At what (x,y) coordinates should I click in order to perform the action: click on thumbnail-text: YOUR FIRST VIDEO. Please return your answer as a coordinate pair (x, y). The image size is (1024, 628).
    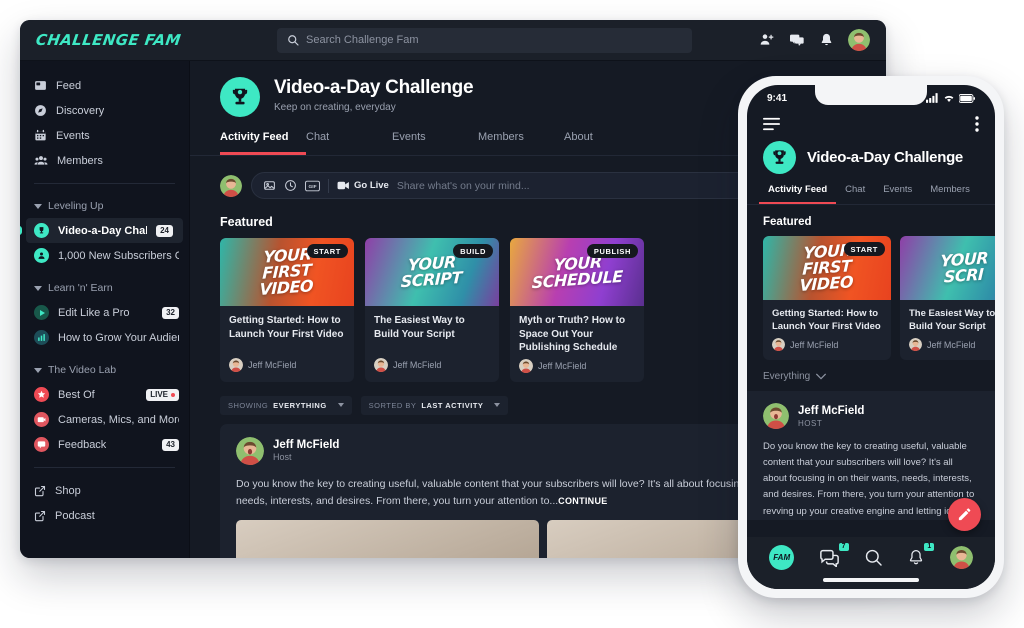
    Looking at the image, I should click on (286, 271).